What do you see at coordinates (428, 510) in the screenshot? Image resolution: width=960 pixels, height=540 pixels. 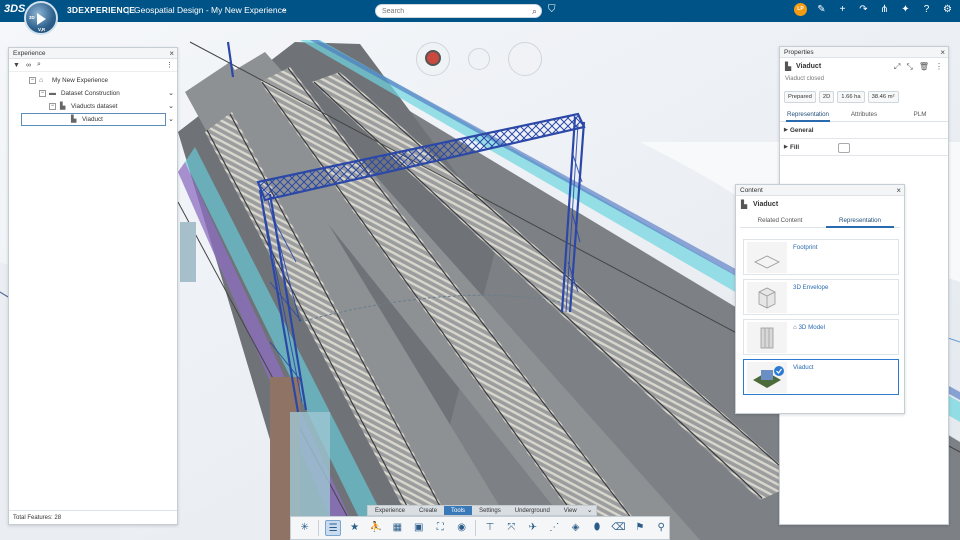 I see `tab-create: Create` at bounding box center [428, 510].